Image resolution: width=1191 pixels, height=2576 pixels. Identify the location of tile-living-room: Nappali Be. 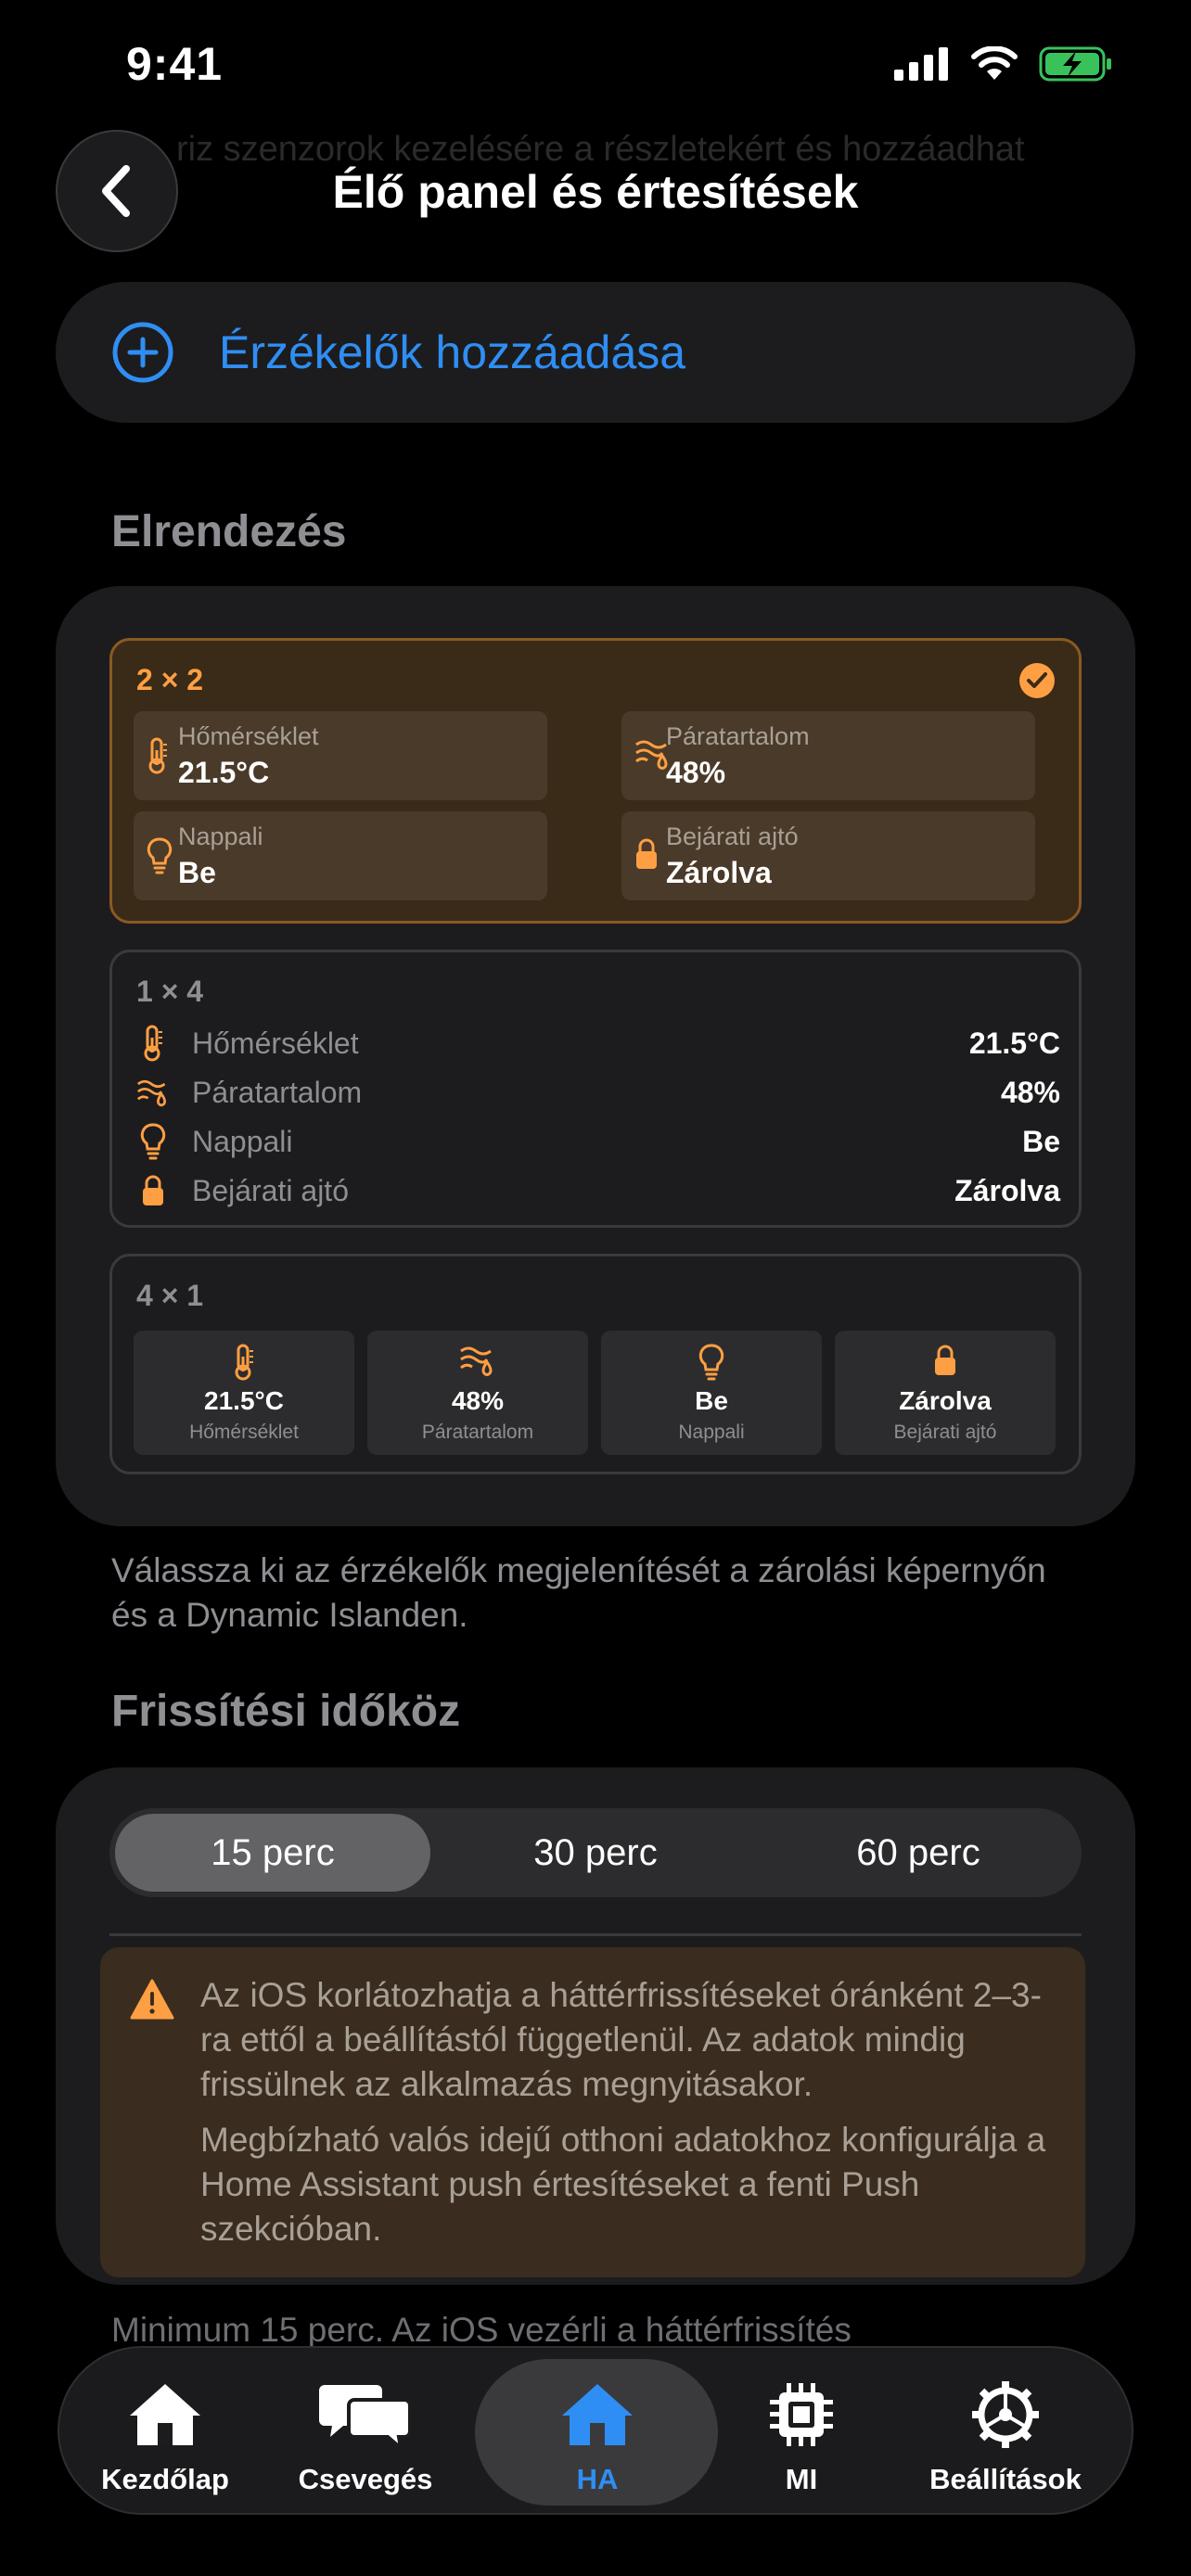
(340, 856).